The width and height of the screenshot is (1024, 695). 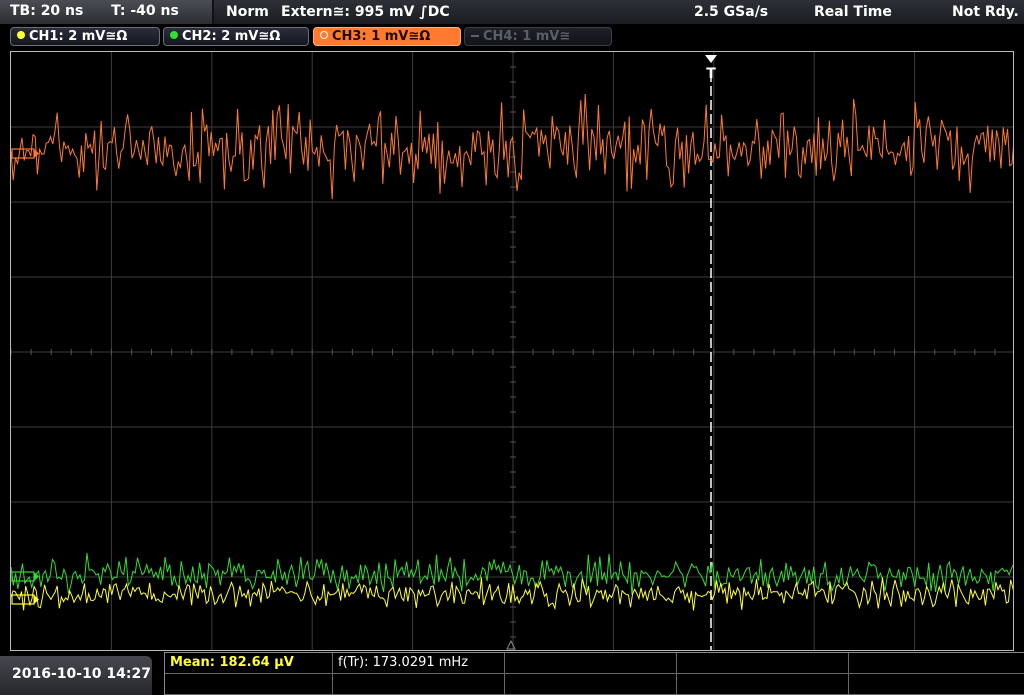 What do you see at coordinates (247, 12) in the screenshot?
I see `trigger-mode-label: Norm` at bounding box center [247, 12].